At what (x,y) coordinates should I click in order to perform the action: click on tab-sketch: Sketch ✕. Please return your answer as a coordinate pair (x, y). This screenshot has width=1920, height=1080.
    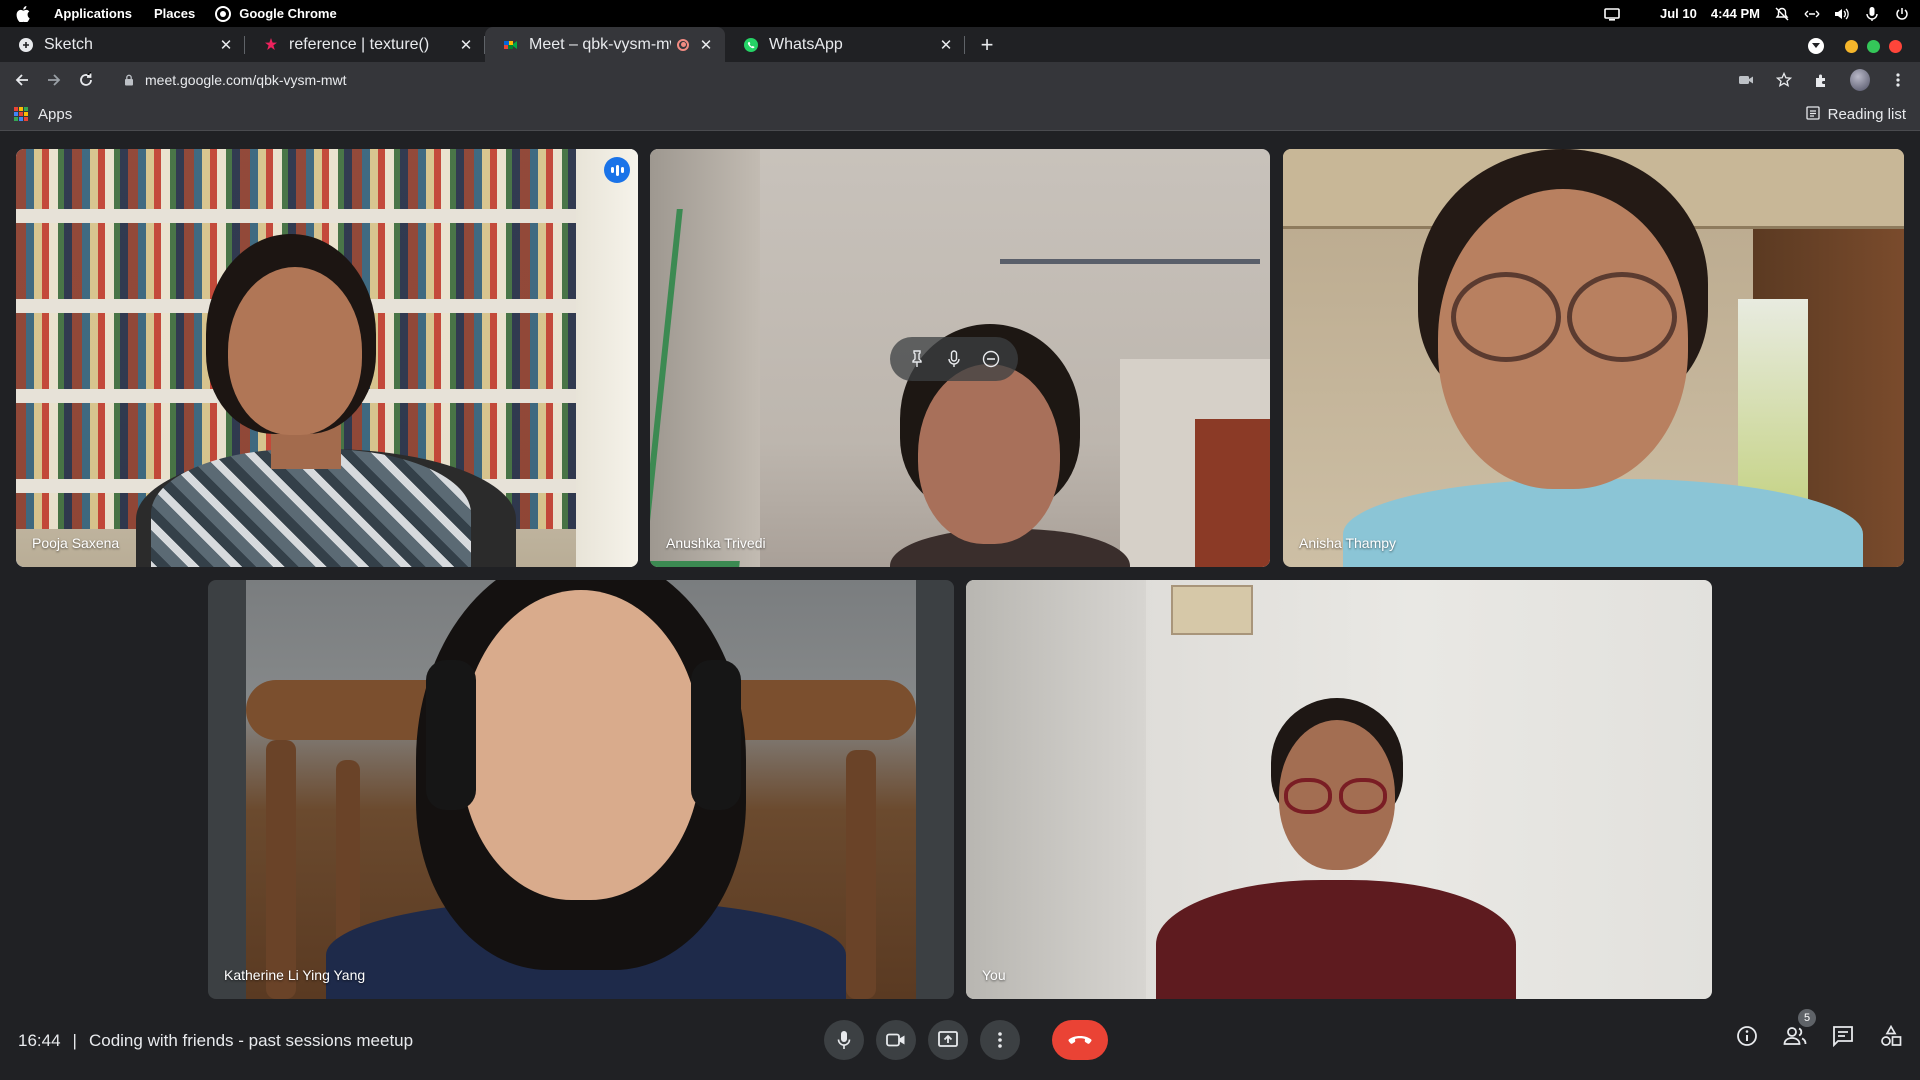
    Looking at the image, I should click on (122, 44).